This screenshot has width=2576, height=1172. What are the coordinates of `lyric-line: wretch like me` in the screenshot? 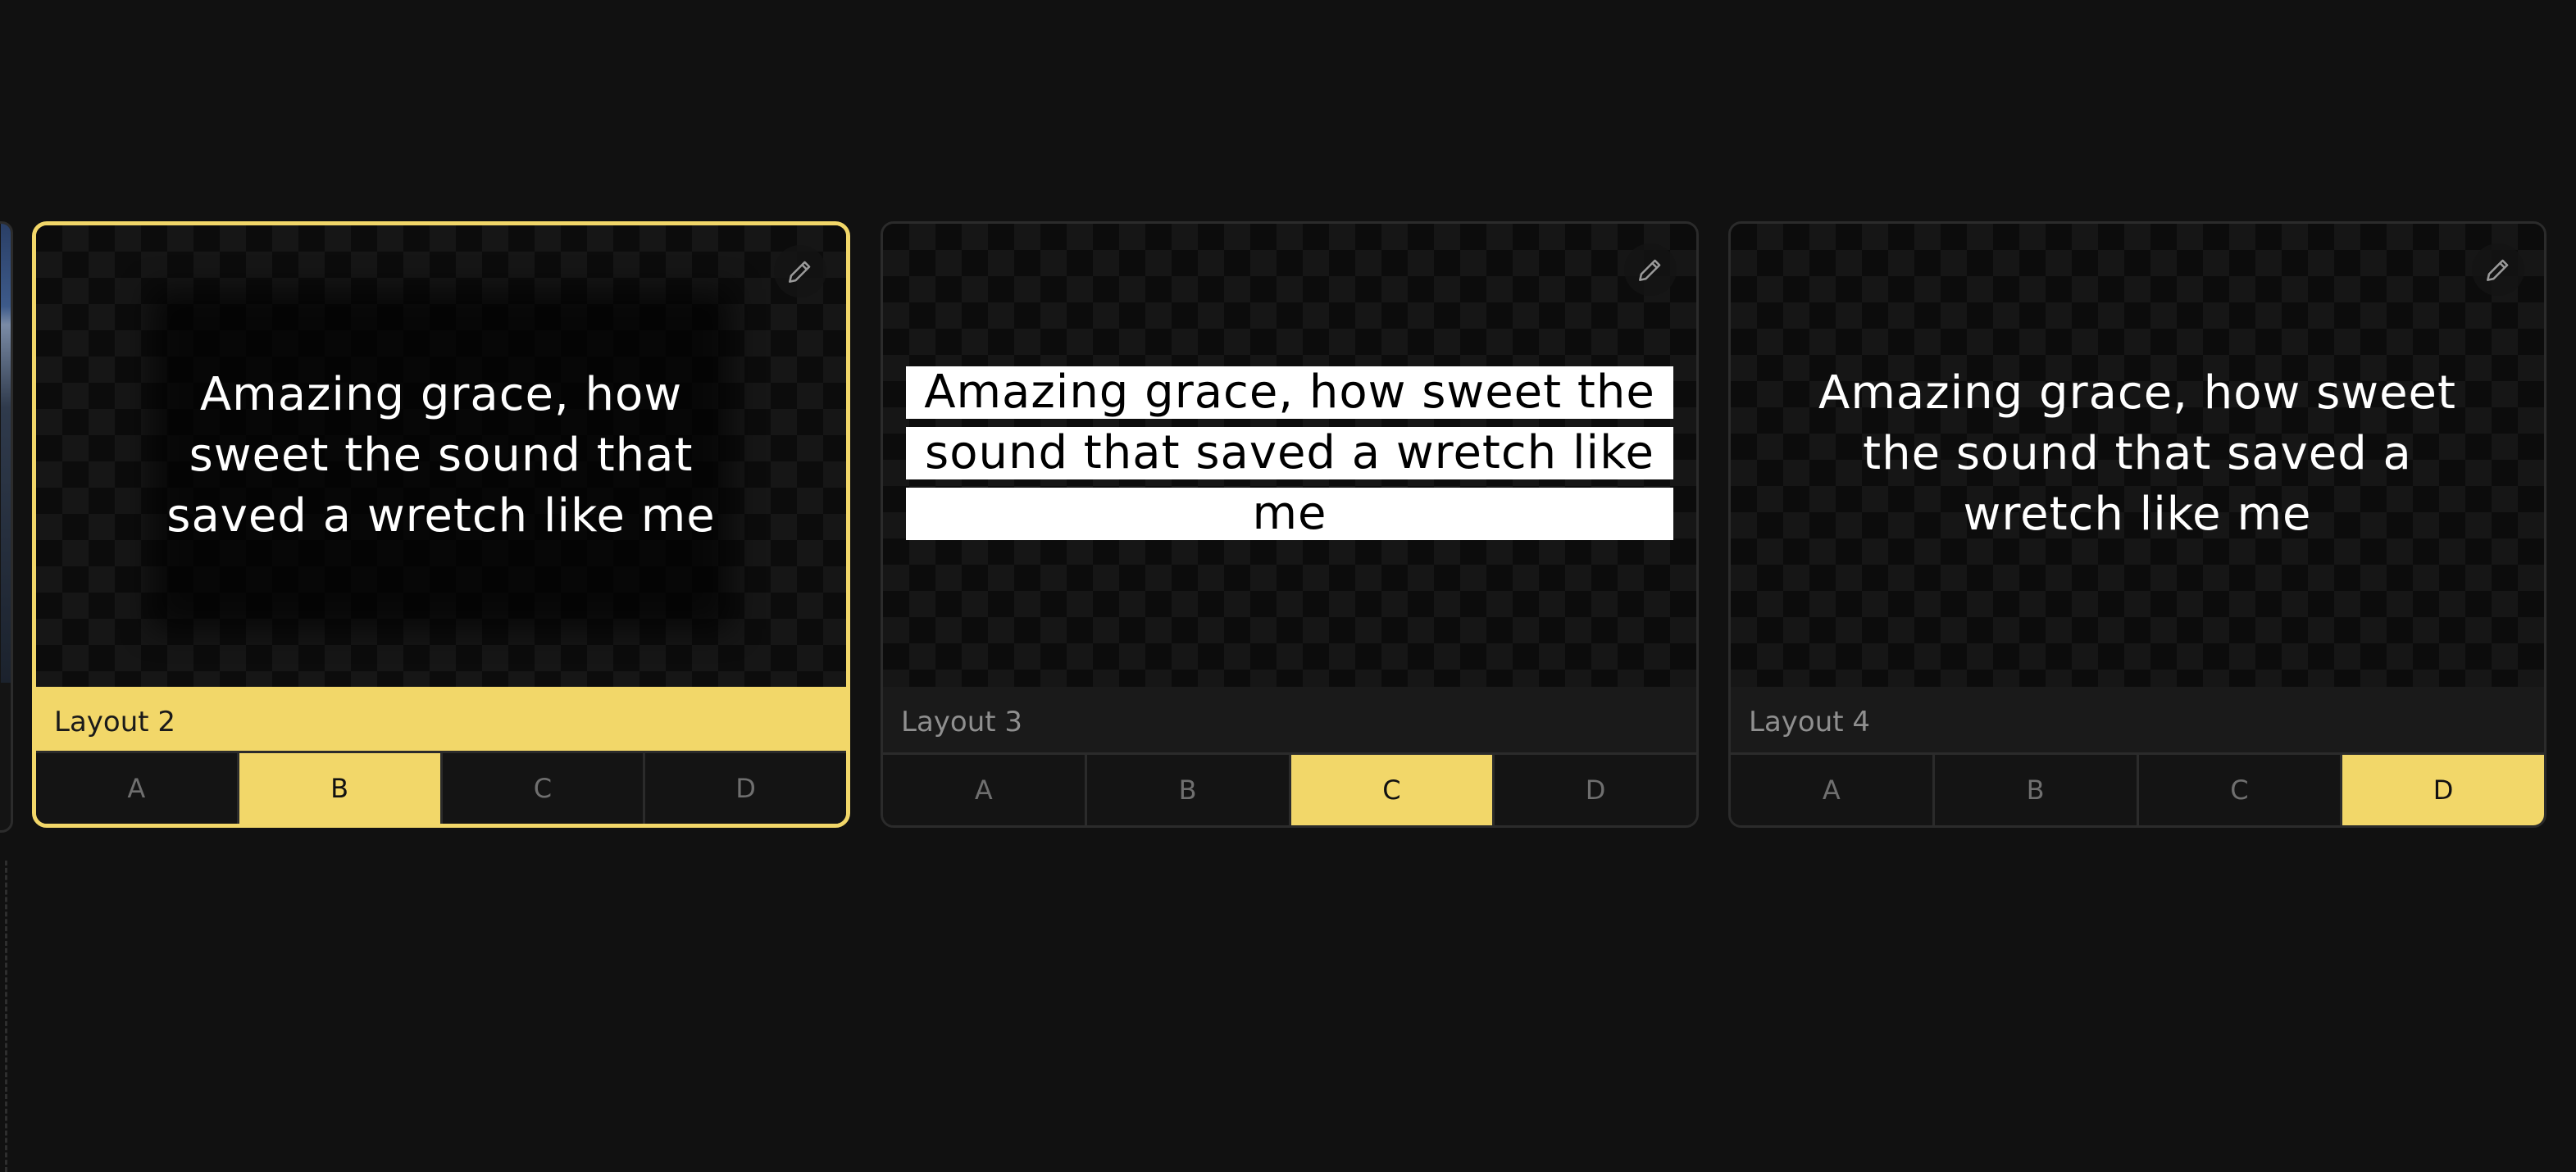 It's located at (2137, 514).